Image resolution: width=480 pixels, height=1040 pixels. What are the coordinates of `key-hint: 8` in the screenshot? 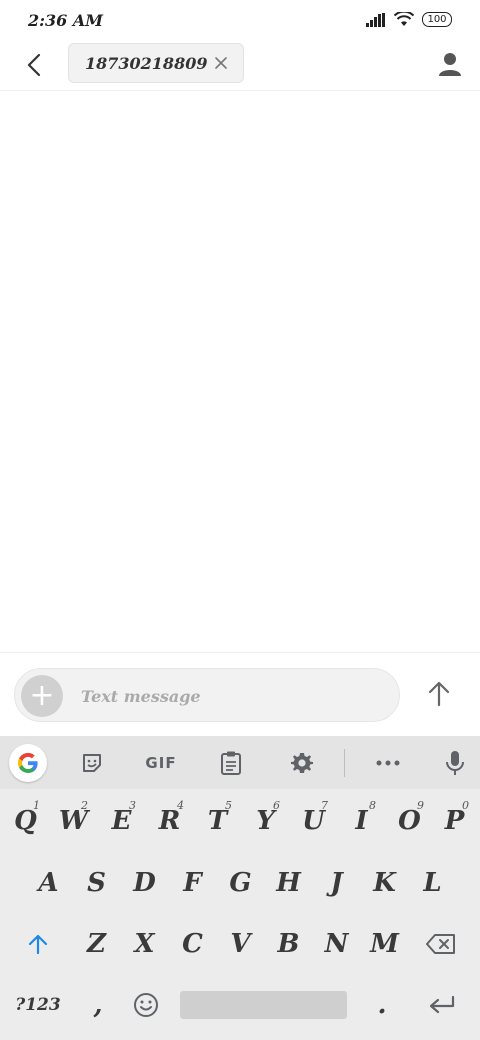 It's located at (372, 805).